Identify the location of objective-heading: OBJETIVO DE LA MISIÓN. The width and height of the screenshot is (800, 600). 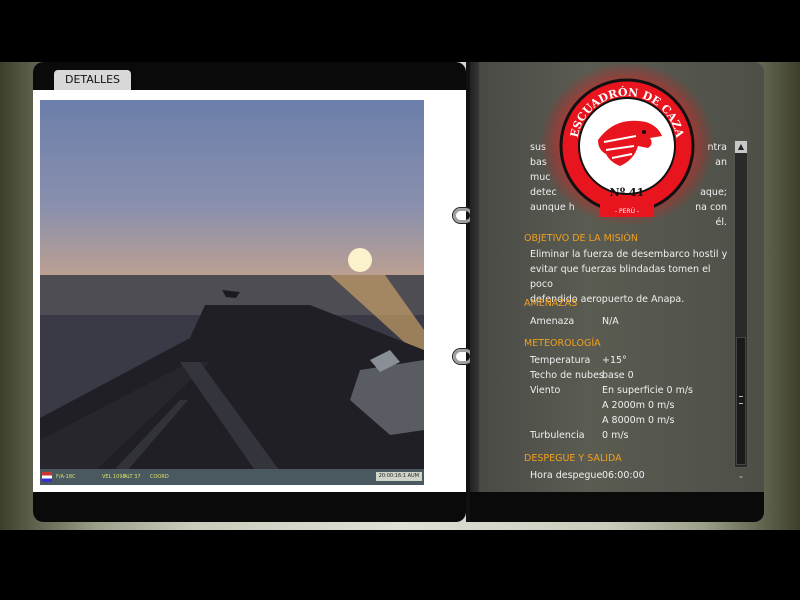
(581, 238).